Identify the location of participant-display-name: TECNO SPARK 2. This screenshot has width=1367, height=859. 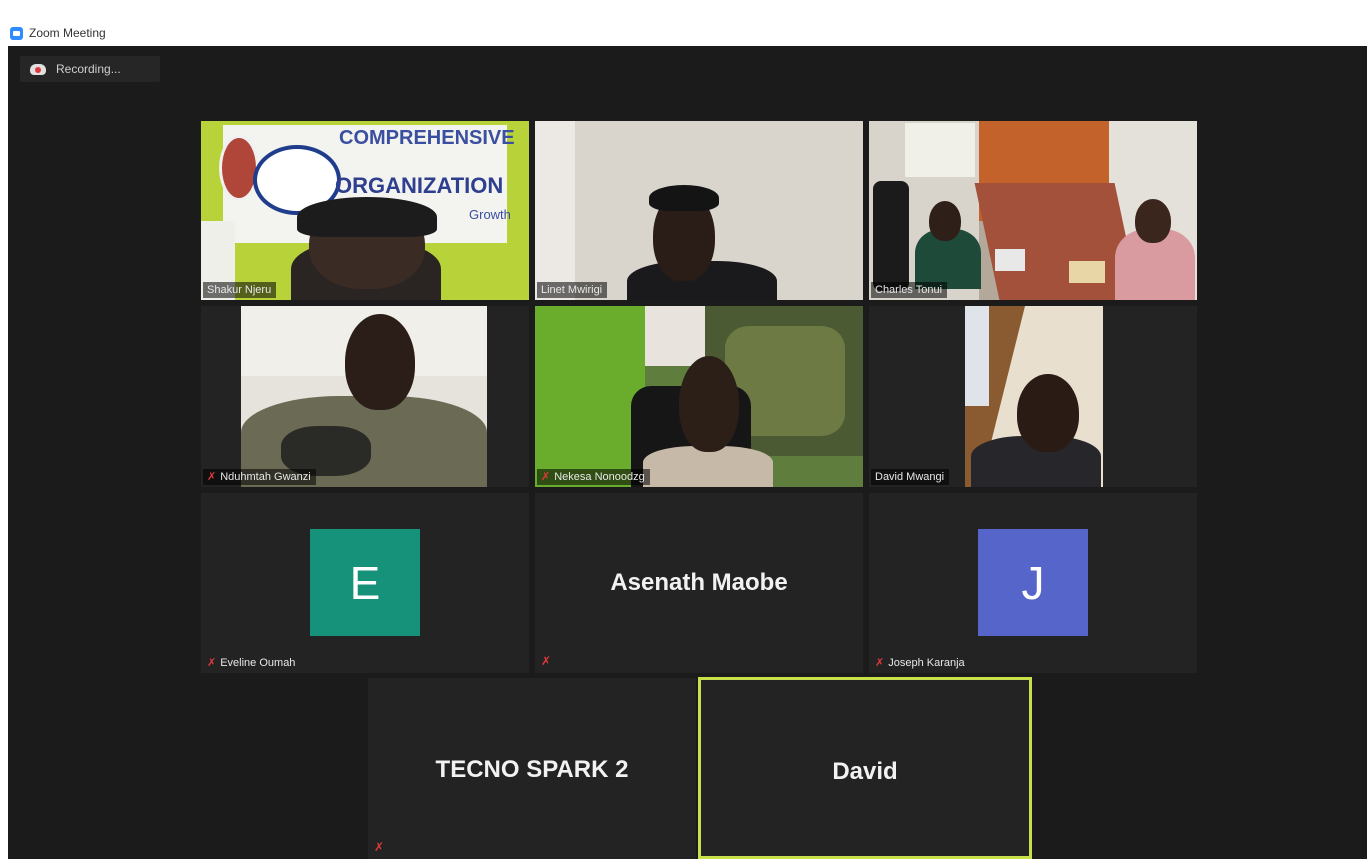
(532, 769).